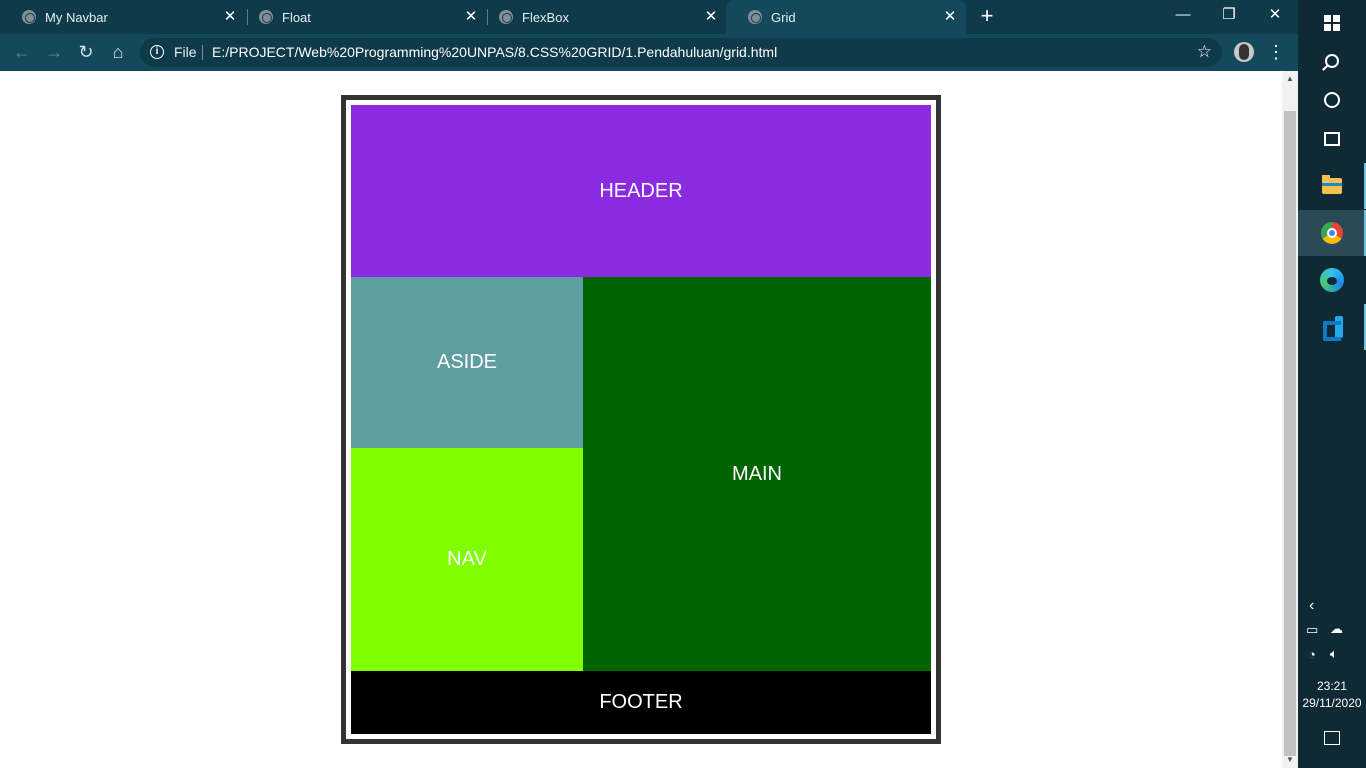  What do you see at coordinates (118, 52) in the screenshot?
I see `home-button: ⌂` at bounding box center [118, 52].